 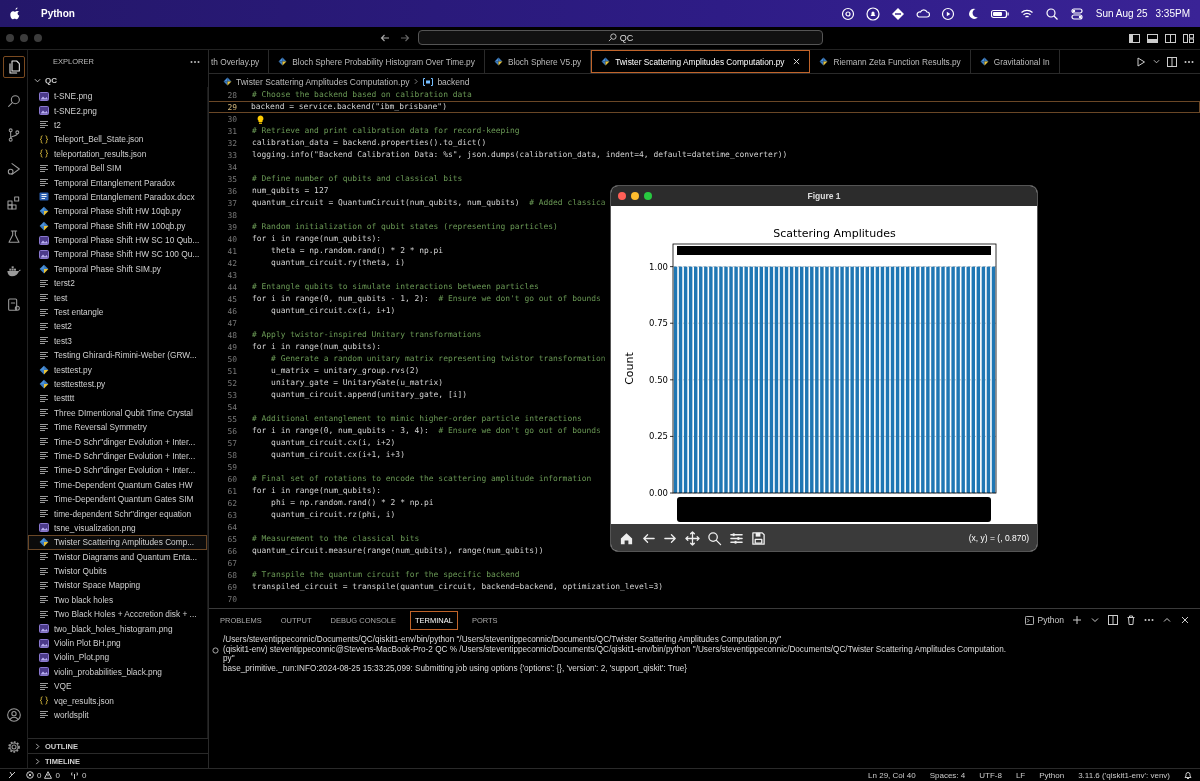 I want to click on file-item: Temporal Phase Shift HW 10qb.py, so click(x=117, y=211).